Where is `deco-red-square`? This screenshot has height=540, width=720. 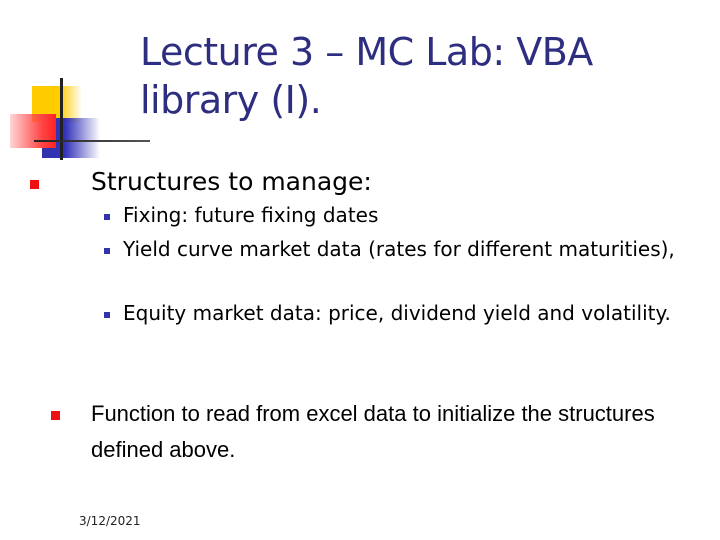
deco-red-square is located at coordinates (33, 131).